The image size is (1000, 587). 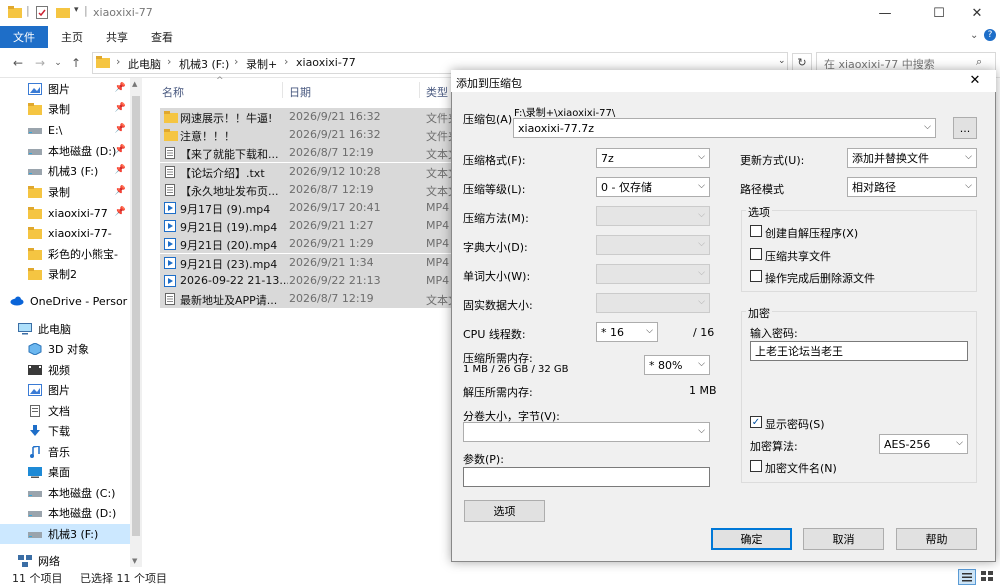 What do you see at coordinates (488, 119) in the screenshot?
I see `archive-label: 压缩包(A)` at bounding box center [488, 119].